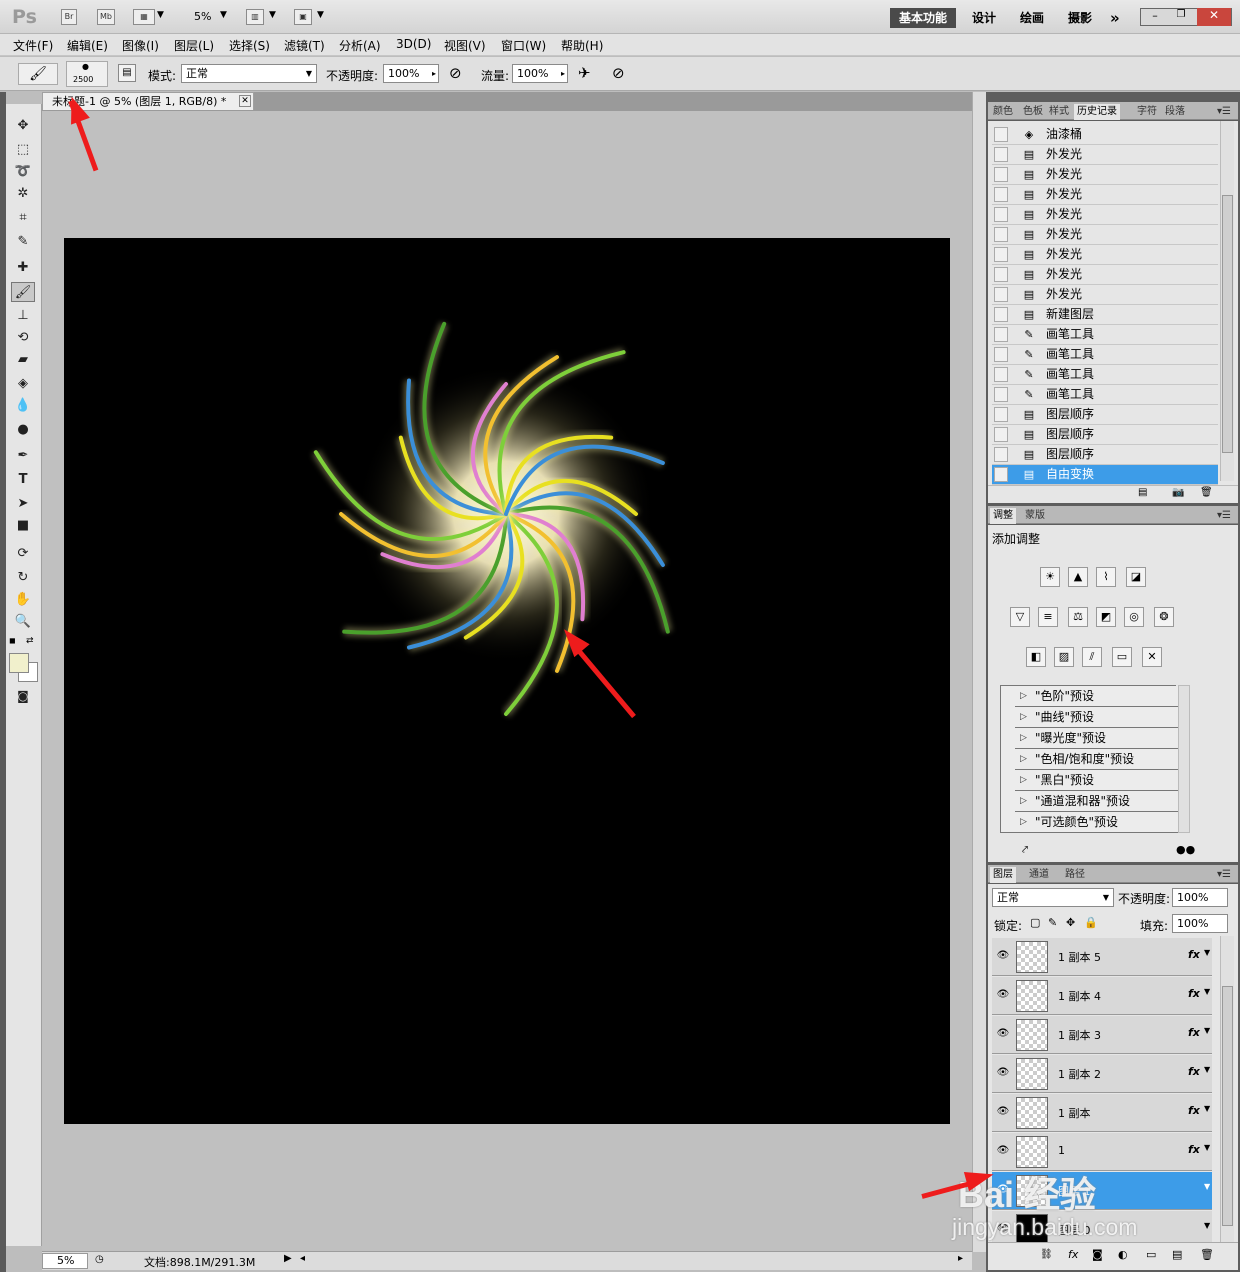 The image size is (1240, 1272). What do you see at coordinates (1064, 657) in the screenshot?
I see `posterize-icon: ▨` at bounding box center [1064, 657].